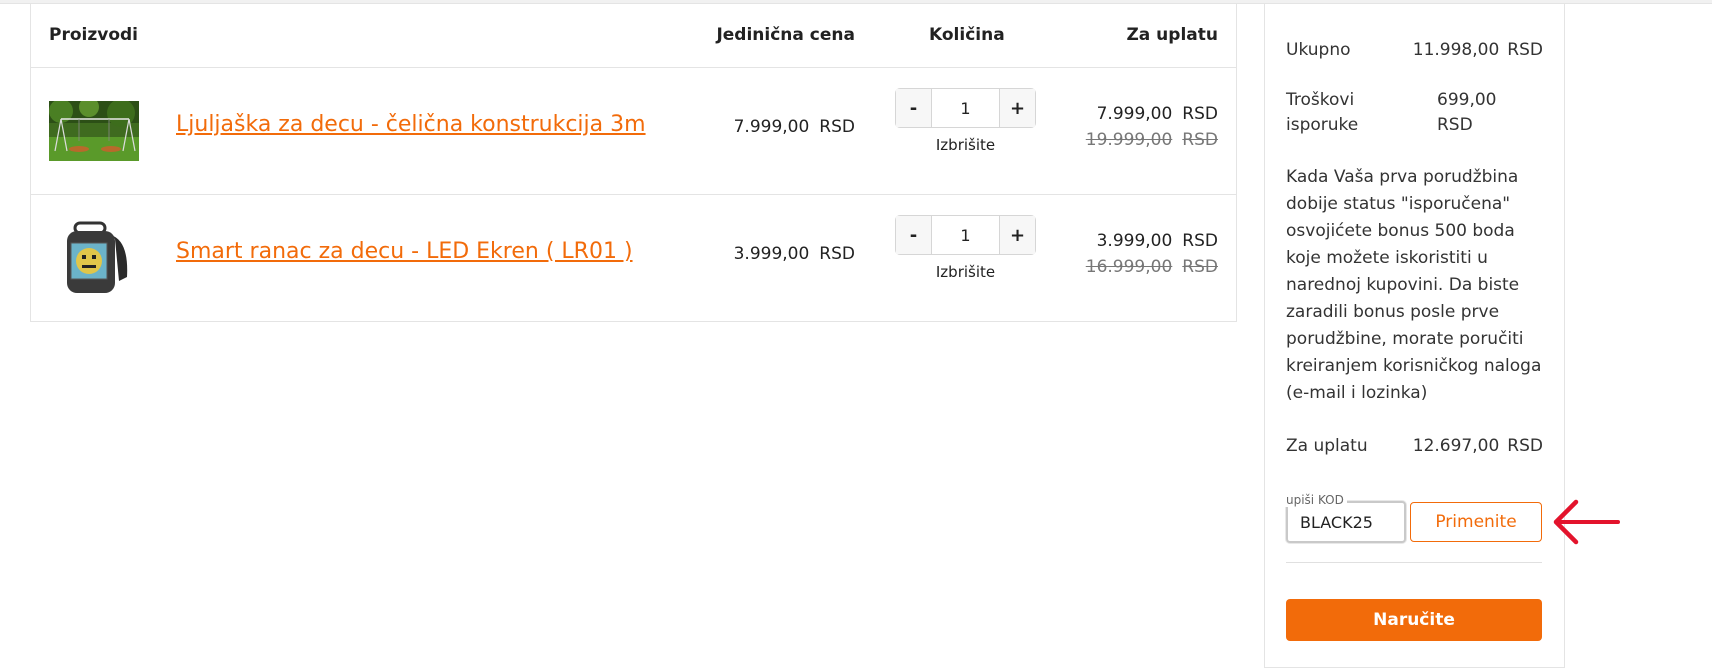 The height and width of the screenshot is (668, 1712). Describe the element at coordinates (1152, 254) in the screenshot. I see `item-total: 3.999,00 RSD 16.999,00 RSD` at that location.